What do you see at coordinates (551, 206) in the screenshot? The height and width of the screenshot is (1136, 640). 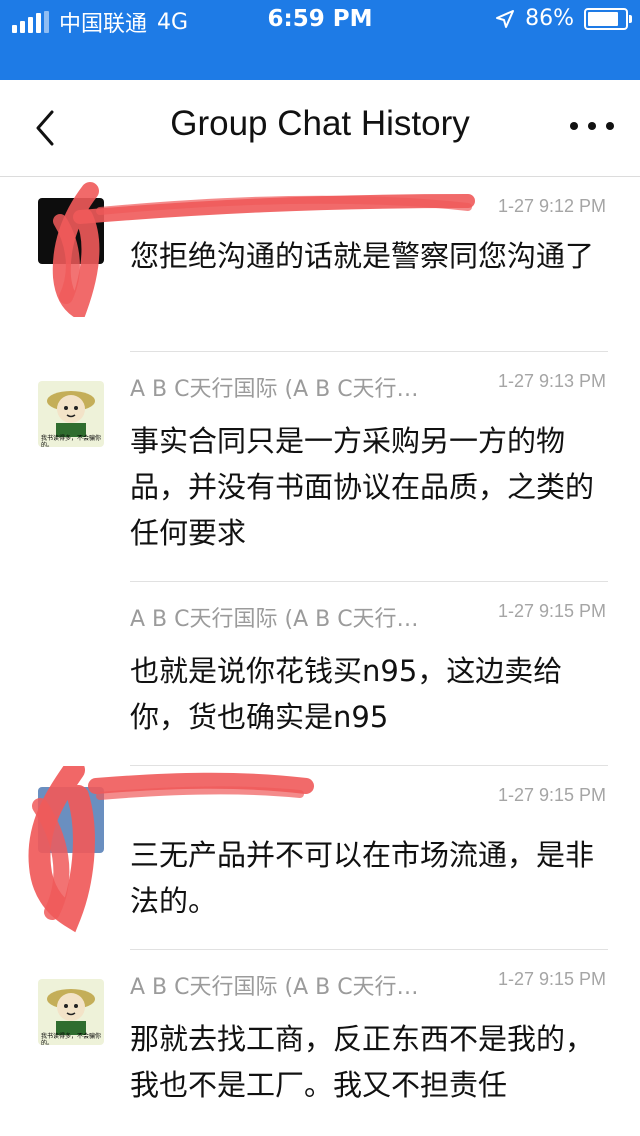 I see `message-time: 1-27 9:12 PM` at bounding box center [551, 206].